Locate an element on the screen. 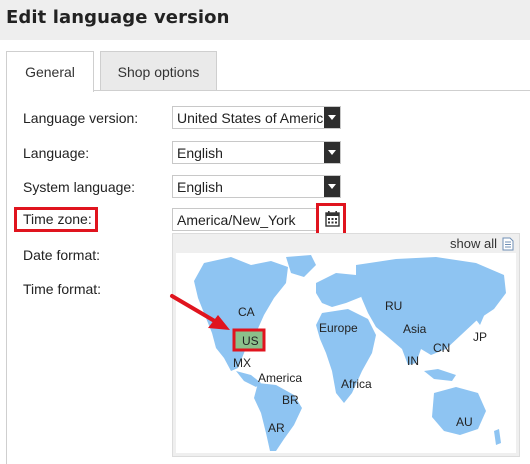  panel-border is located at coordinates (6, 277).